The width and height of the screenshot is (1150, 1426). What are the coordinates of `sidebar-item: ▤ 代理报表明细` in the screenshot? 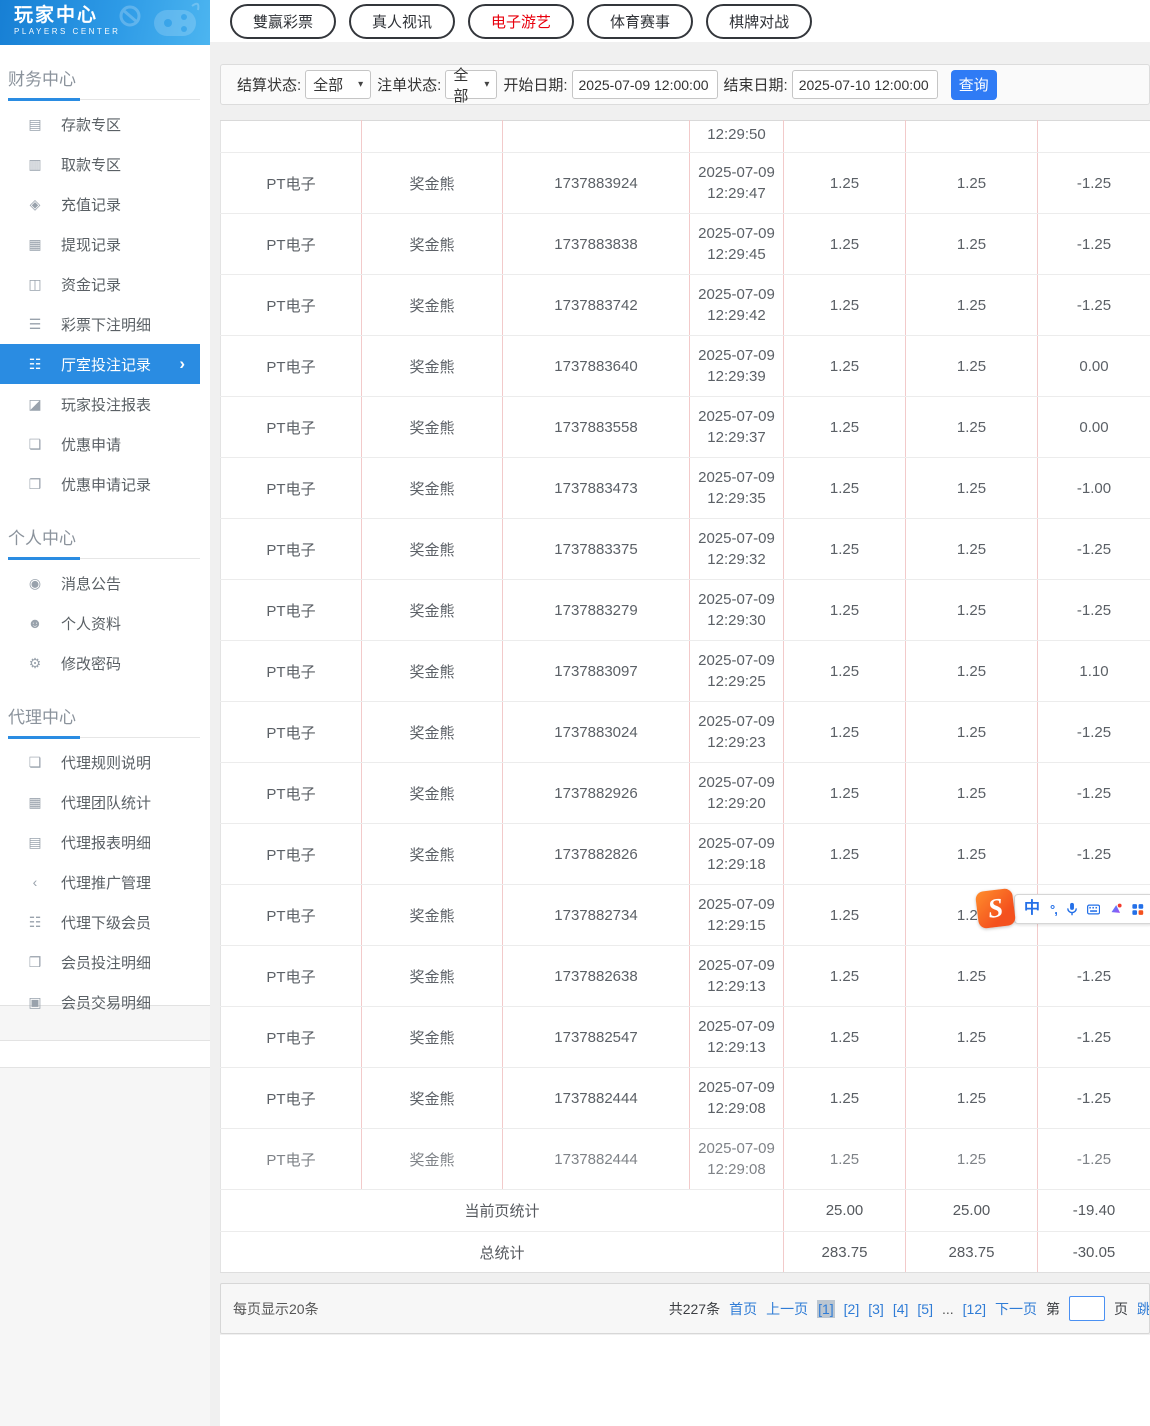 It's located at (105, 842).